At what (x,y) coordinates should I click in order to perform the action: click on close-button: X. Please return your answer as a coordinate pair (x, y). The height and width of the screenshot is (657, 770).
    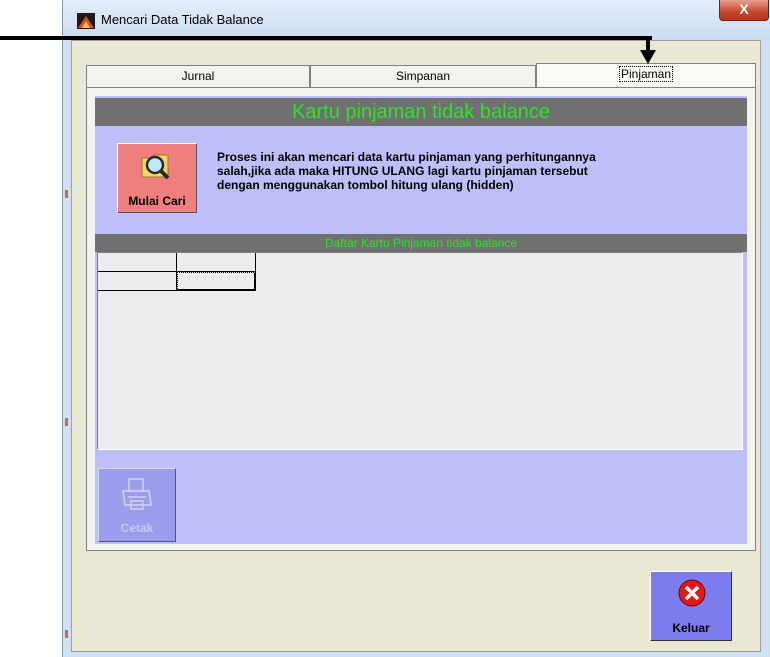
    Looking at the image, I should click on (744, 10).